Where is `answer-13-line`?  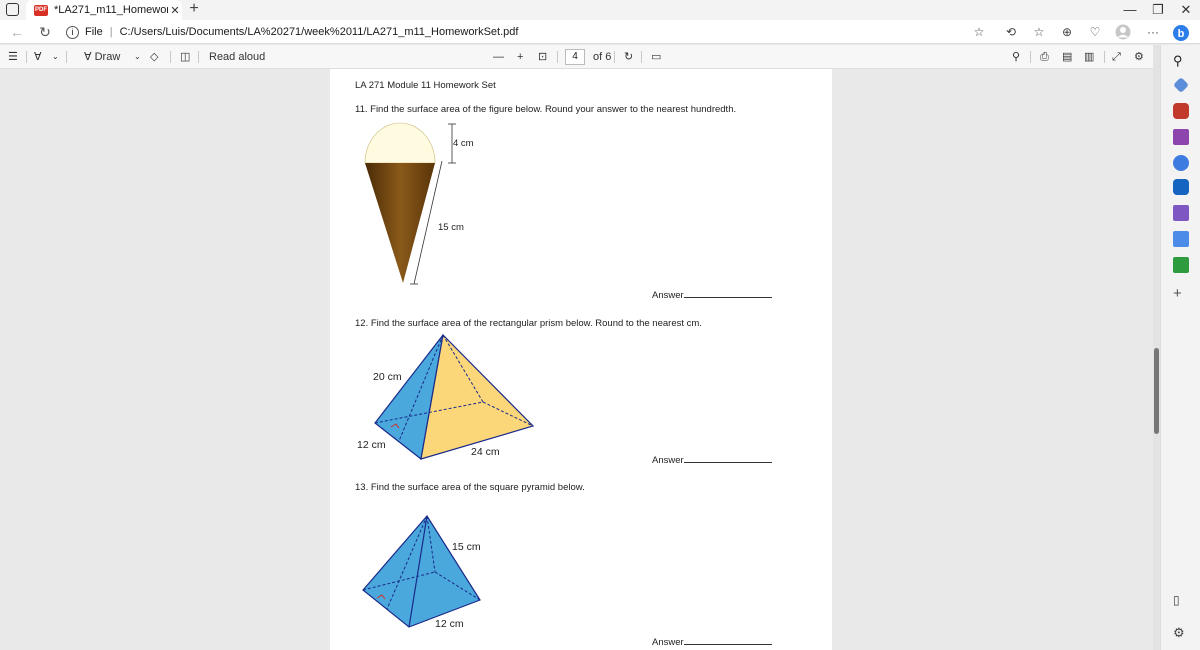 answer-13-line is located at coordinates (727, 640).